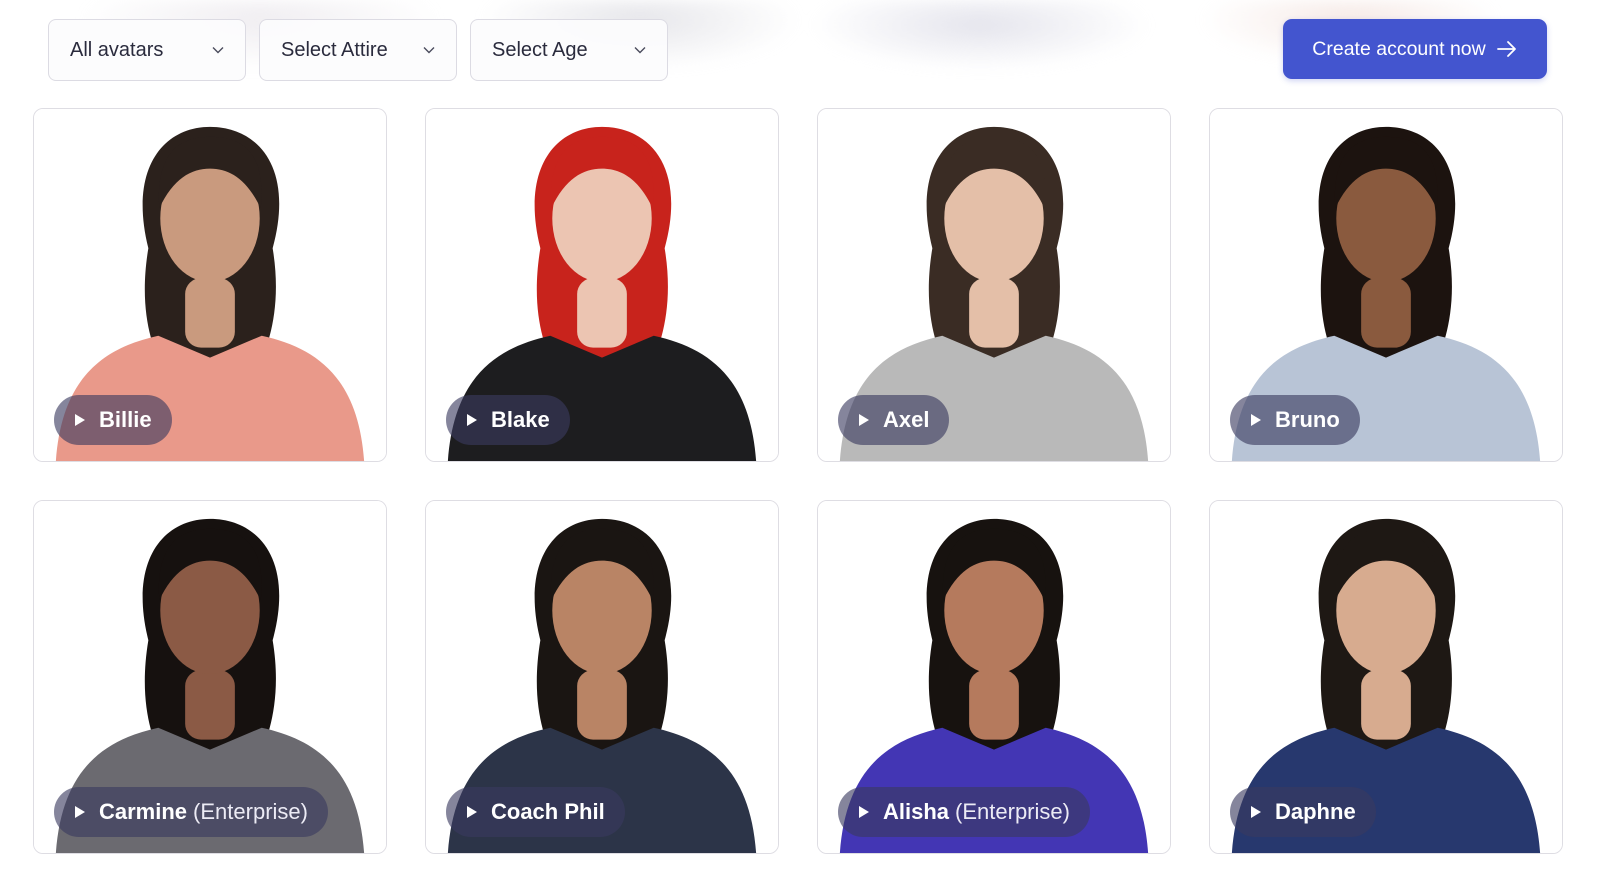  What do you see at coordinates (540, 49) in the screenshot?
I see `age-select-label: Select Age` at bounding box center [540, 49].